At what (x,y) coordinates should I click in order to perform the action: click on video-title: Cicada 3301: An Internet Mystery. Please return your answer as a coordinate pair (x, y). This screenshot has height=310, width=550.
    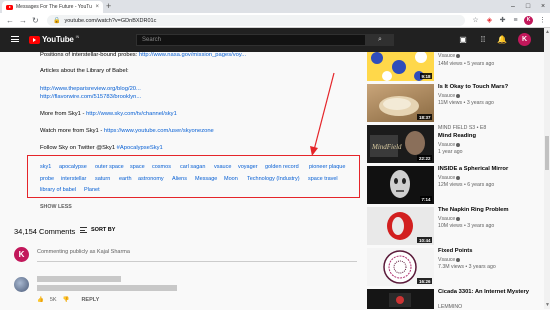
    Looking at the image, I should click on (490, 292).